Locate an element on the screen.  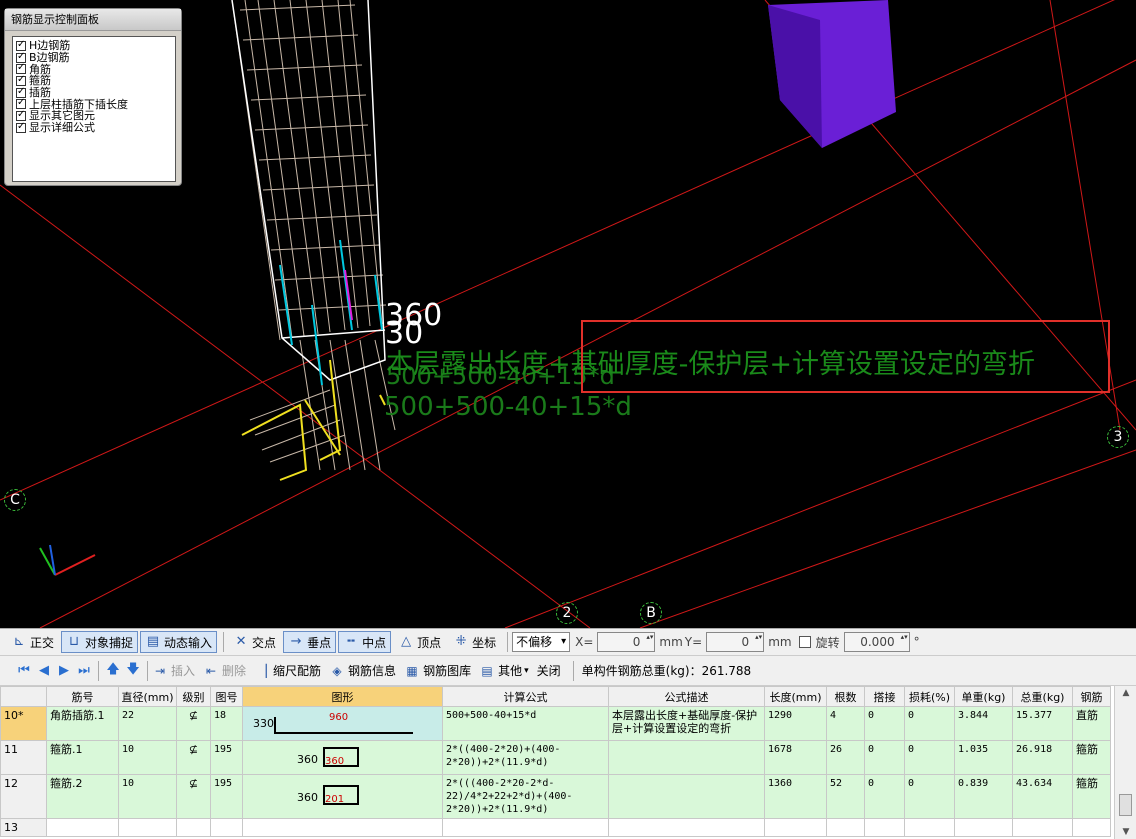
cell-formula: 500+500-40+15*d is located at coordinates (525, 723).